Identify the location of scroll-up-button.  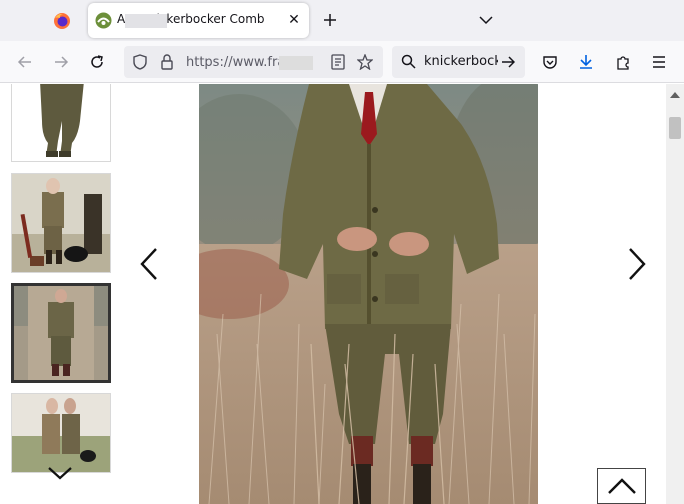
(675, 95).